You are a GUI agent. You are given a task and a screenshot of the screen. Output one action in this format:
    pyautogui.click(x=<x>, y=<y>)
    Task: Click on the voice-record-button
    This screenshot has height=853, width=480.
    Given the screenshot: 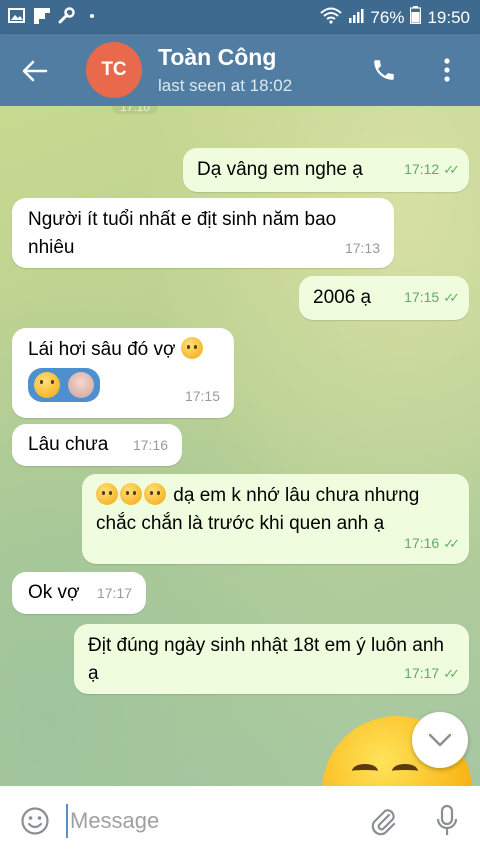 What is the action you would take?
    pyautogui.click(x=447, y=821)
    